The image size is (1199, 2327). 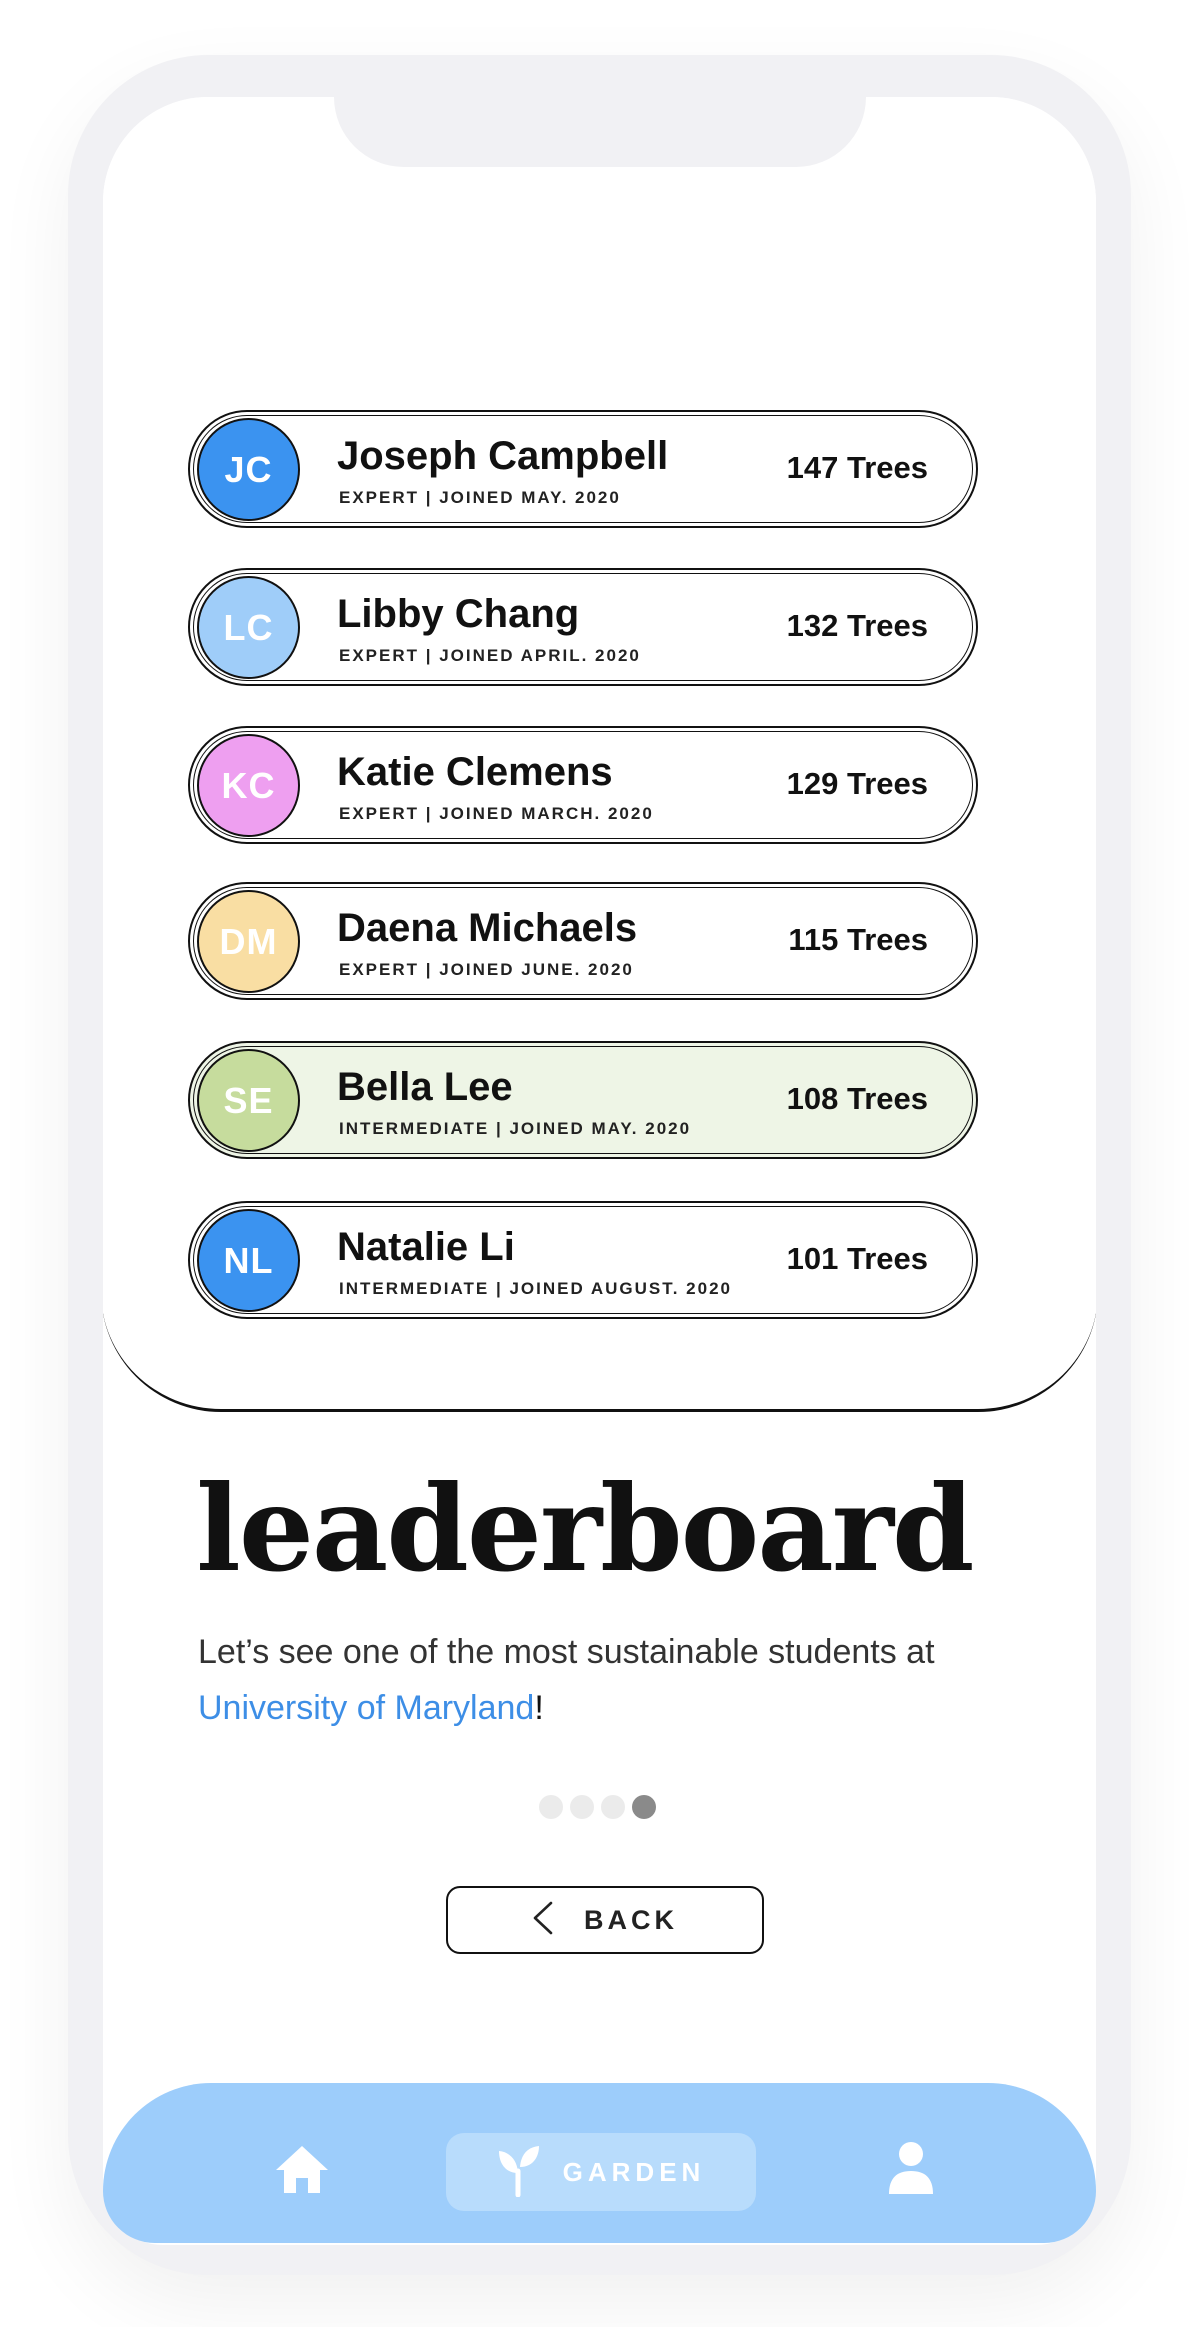 I want to click on phone-notch, so click(x=600, y=132).